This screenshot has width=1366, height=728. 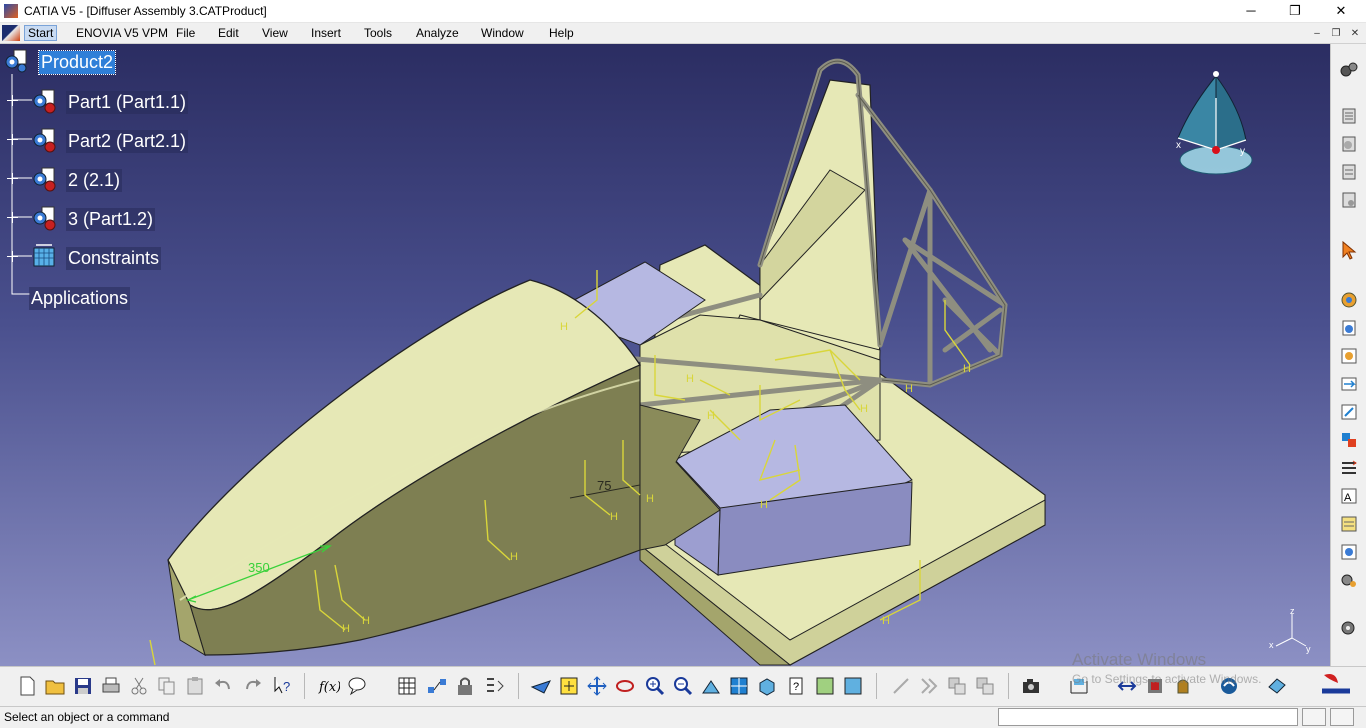 What do you see at coordinates (1349, 468) in the screenshot?
I see `fast-multi-instantiation-icon` at bounding box center [1349, 468].